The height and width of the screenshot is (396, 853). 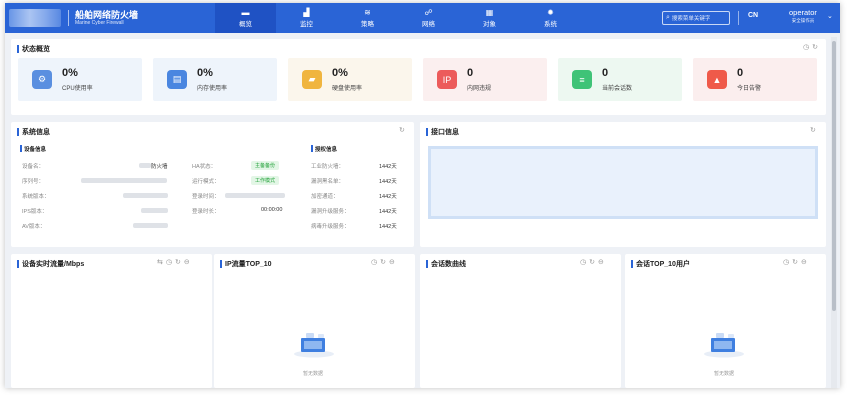 I want to click on system-version-label: 系统版本：, so click(x=36, y=197).